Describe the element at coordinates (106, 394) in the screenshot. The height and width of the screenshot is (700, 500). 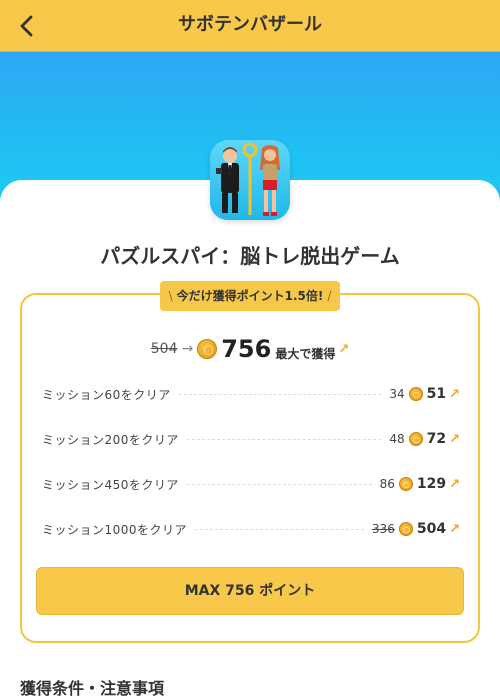
I see `mission-label: ミッション60をクリア` at that location.